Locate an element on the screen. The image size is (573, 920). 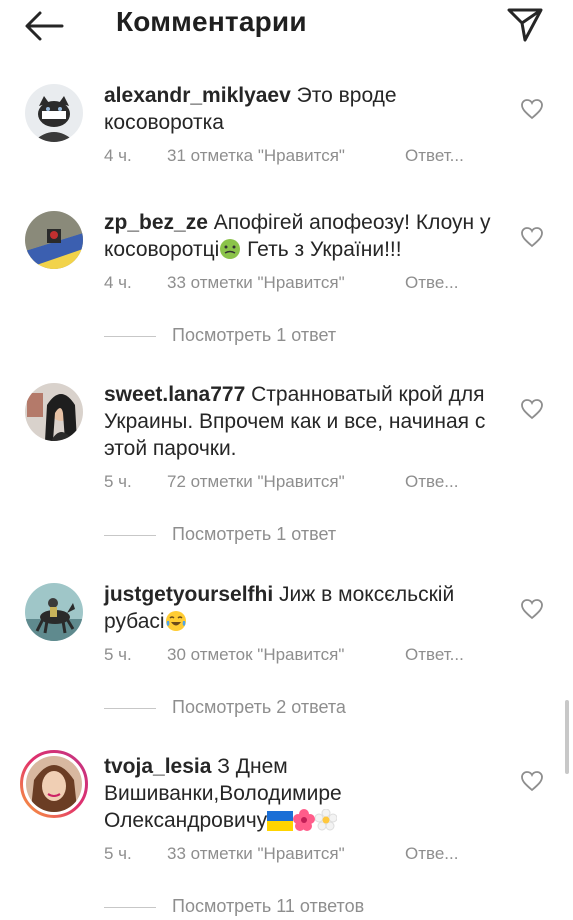
comment-username: justgetyourselfhi is located at coordinates (188, 594).